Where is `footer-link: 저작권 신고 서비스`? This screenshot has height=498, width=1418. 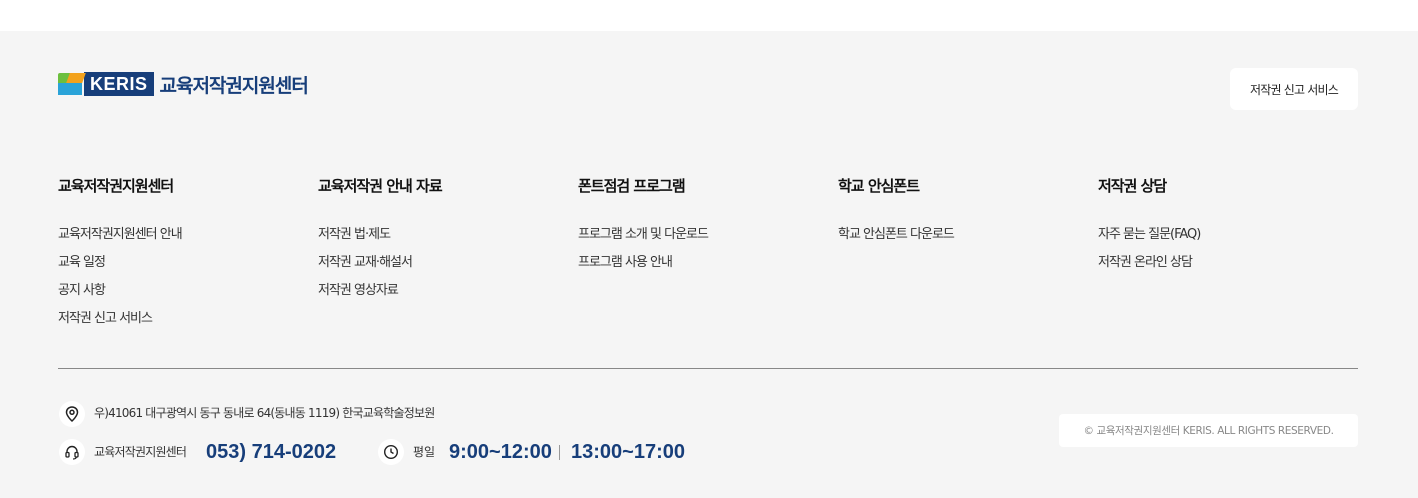 footer-link: 저작권 신고 서비스 is located at coordinates (178, 325).